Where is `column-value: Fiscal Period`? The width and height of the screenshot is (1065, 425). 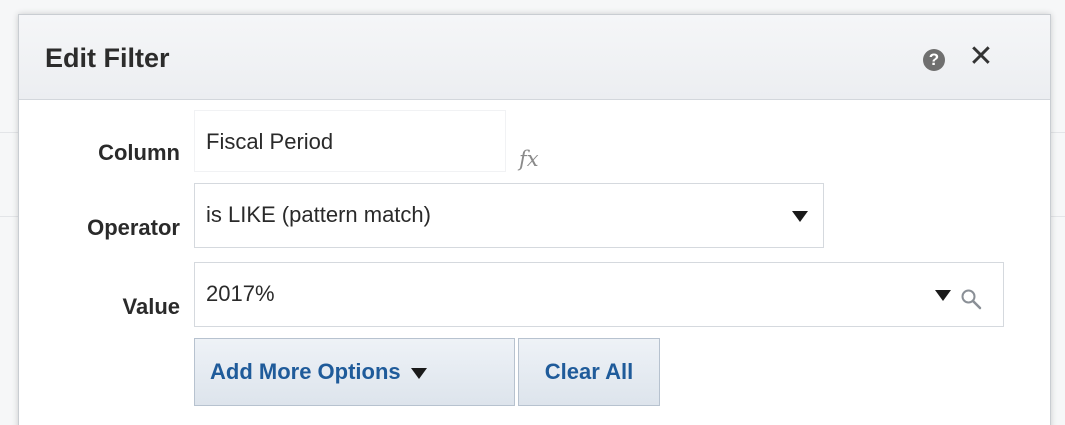
column-value: Fiscal Period is located at coordinates (270, 141).